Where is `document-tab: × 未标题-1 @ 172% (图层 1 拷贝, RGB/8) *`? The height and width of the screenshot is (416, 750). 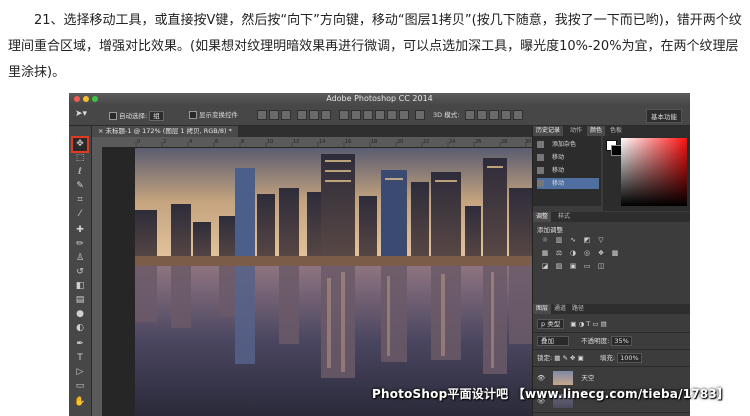 document-tab: × 未标题-1 @ 172% (图层 1 拷贝, RGB/8) * is located at coordinates (165, 131).